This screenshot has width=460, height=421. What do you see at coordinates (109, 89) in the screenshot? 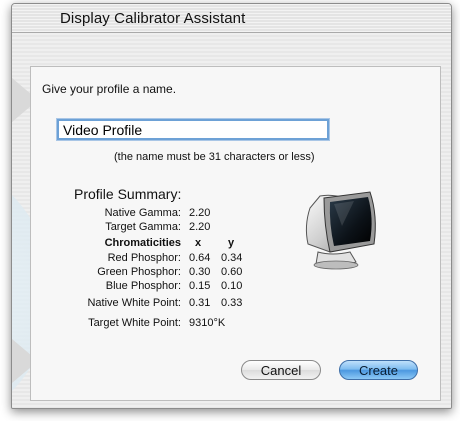
I see `prompt-text: Give your profile a name.` at bounding box center [109, 89].